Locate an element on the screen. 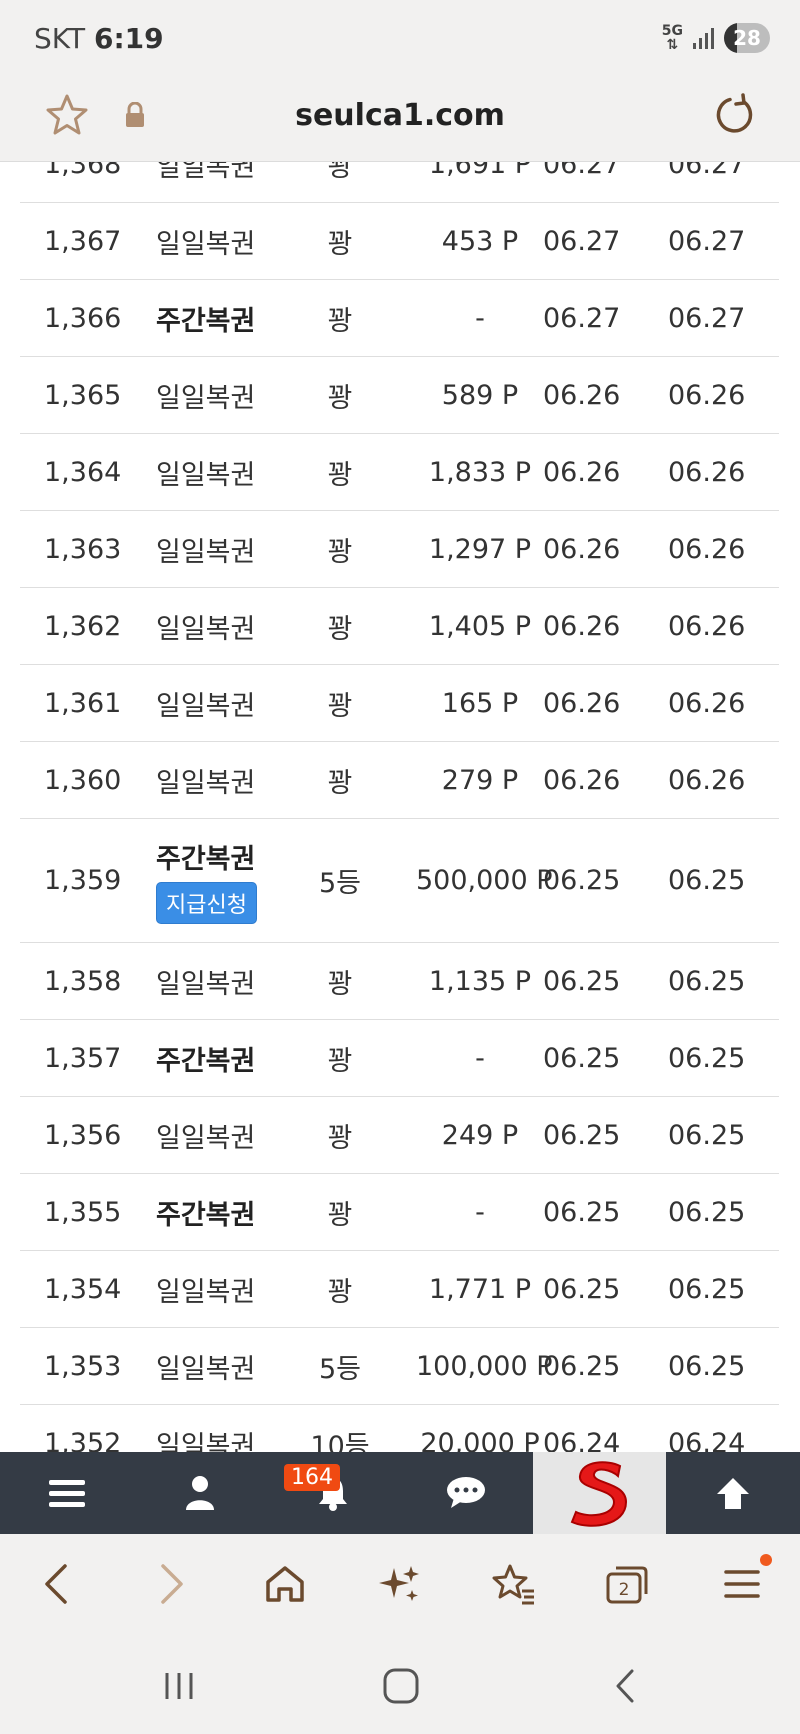 This screenshot has height=1734, width=800. browser-toolbar: 2 is located at coordinates (400, 1584).